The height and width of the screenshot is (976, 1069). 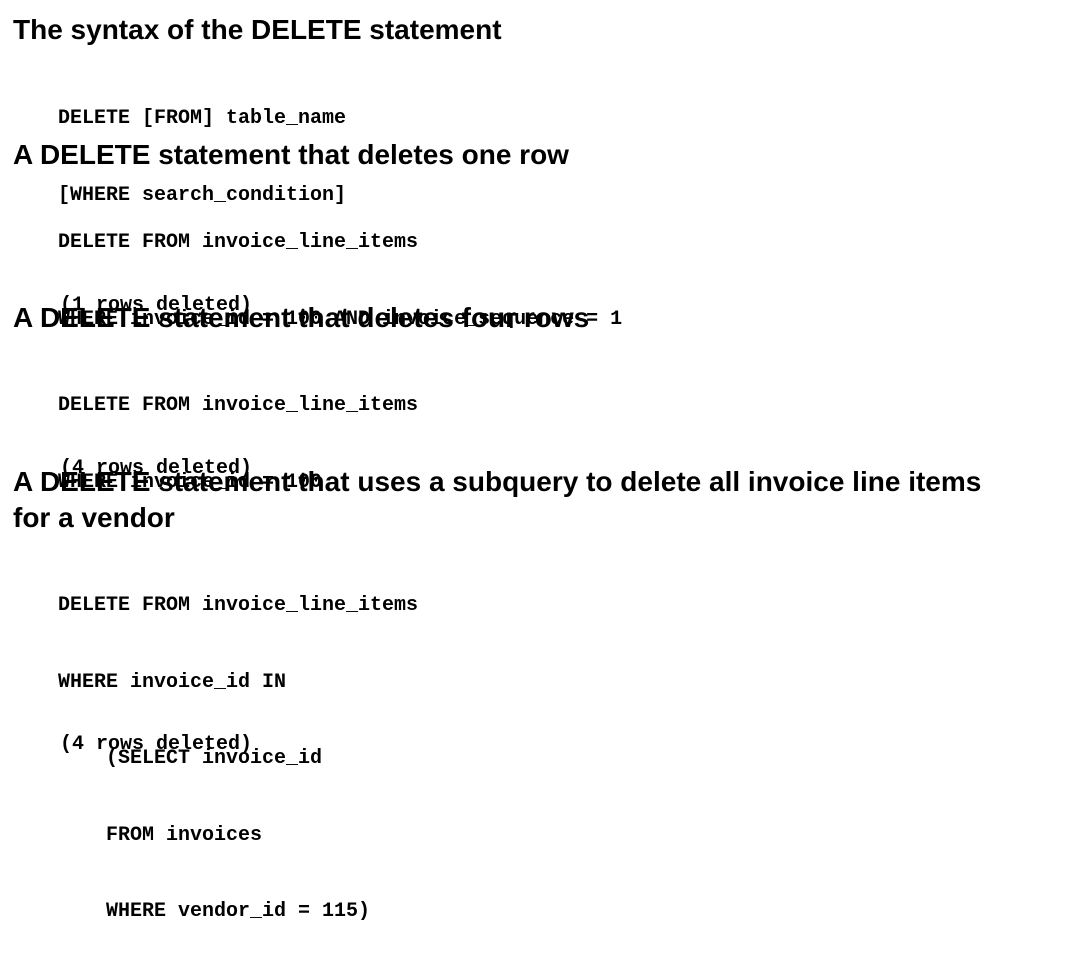 I want to click on code-line: DELETE FROM invoice_line_items, so click(x=238, y=605).